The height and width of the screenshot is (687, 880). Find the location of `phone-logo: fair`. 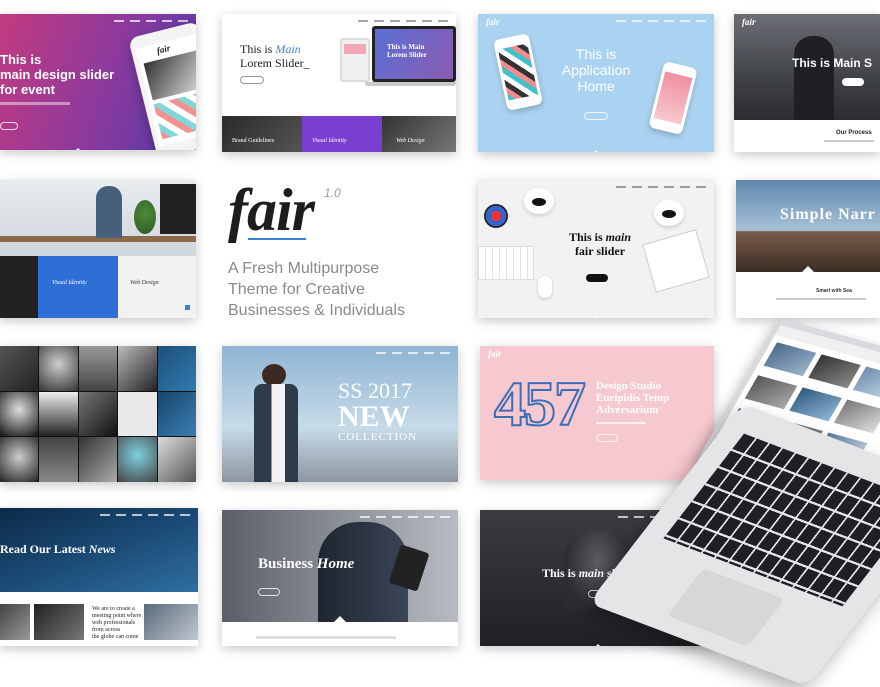

phone-logo: fair is located at coordinates (163, 49).